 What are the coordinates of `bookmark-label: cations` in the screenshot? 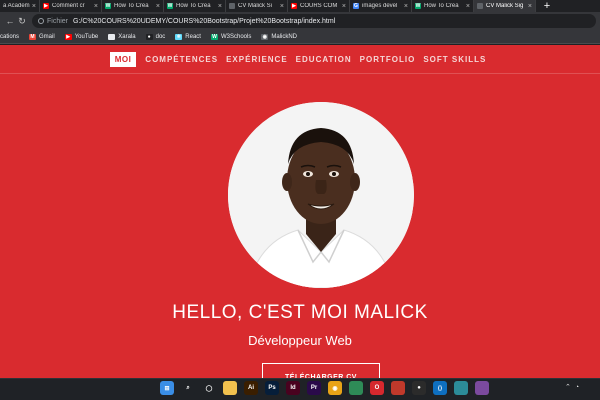 It's located at (10, 36).